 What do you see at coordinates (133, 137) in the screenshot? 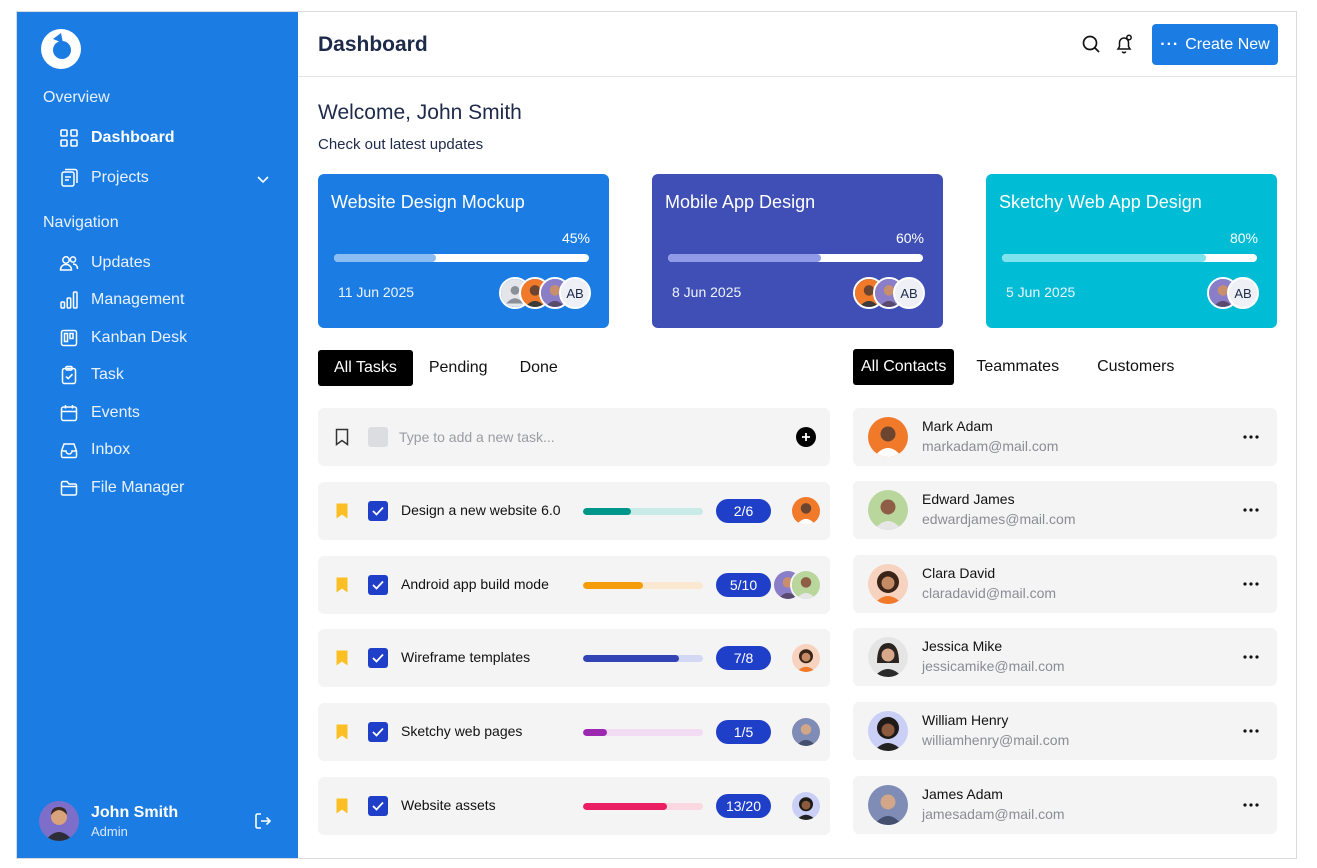
I see `sidebar-item-label: Dashboard` at bounding box center [133, 137].